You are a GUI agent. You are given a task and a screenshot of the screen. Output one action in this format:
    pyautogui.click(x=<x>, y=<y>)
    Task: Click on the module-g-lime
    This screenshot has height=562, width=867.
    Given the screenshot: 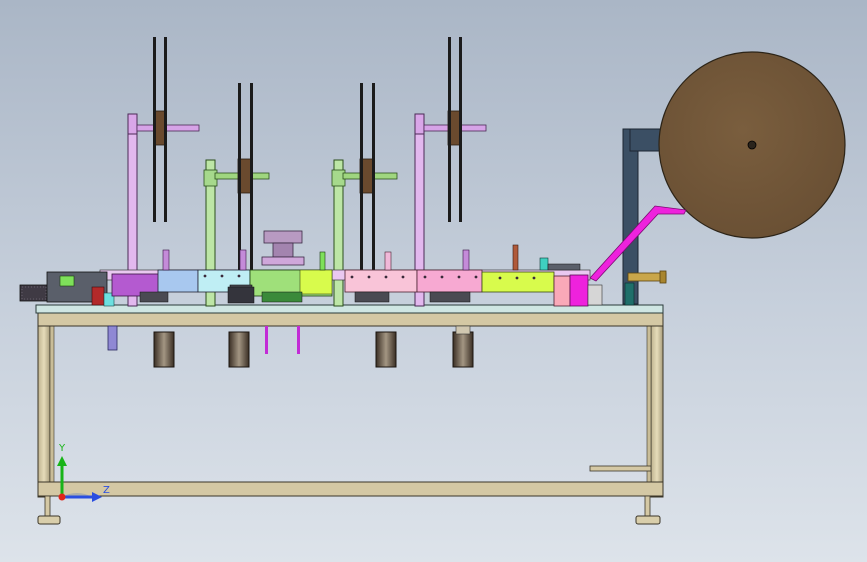 What is the action you would take?
    pyautogui.click(x=518, y=282)
    